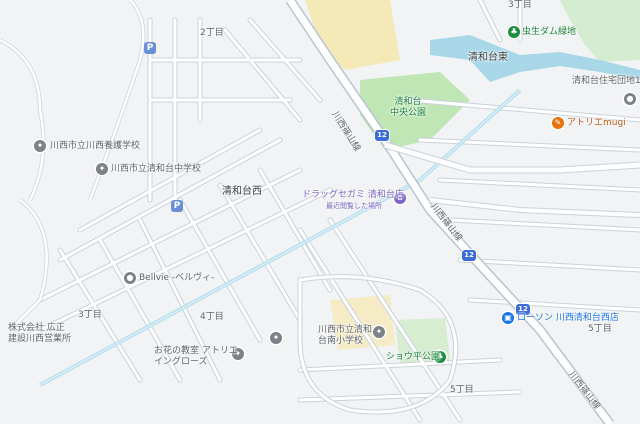  Describe the element at coordinates (606, 81) in the screenshot. I see `poi-housing: 清和台住宅団地18` at that location.